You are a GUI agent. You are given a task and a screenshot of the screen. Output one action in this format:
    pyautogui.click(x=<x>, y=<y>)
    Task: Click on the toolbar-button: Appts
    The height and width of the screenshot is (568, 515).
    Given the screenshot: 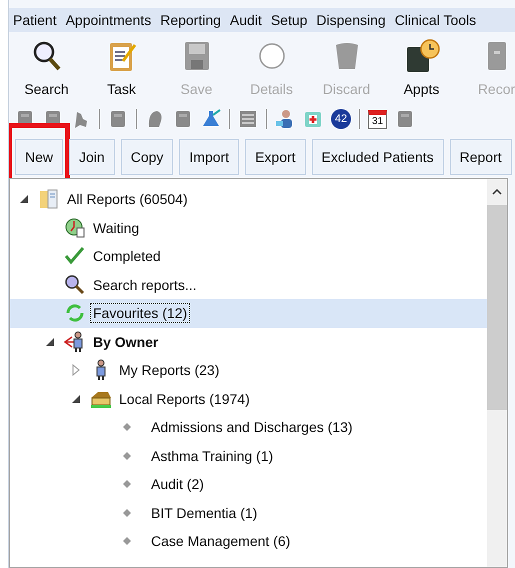 What is the action you would take?
    pyautogui.click(x=421, y=68)
    